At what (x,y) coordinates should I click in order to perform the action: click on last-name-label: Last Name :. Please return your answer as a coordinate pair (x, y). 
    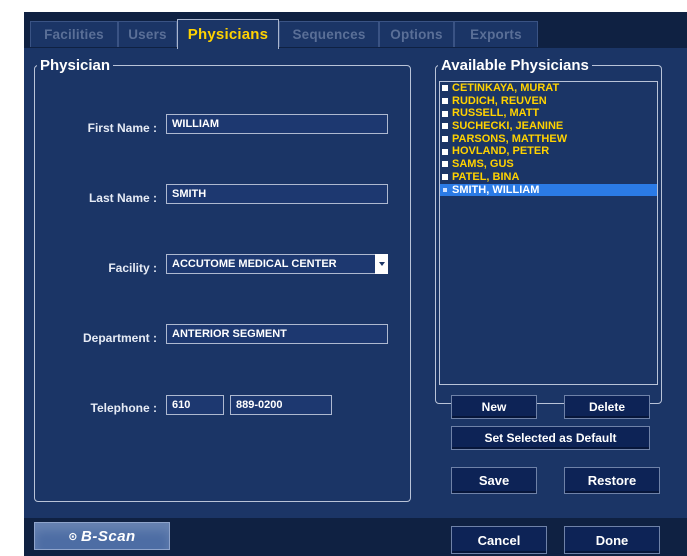
    Looking at the image, I should click on (122, 198).